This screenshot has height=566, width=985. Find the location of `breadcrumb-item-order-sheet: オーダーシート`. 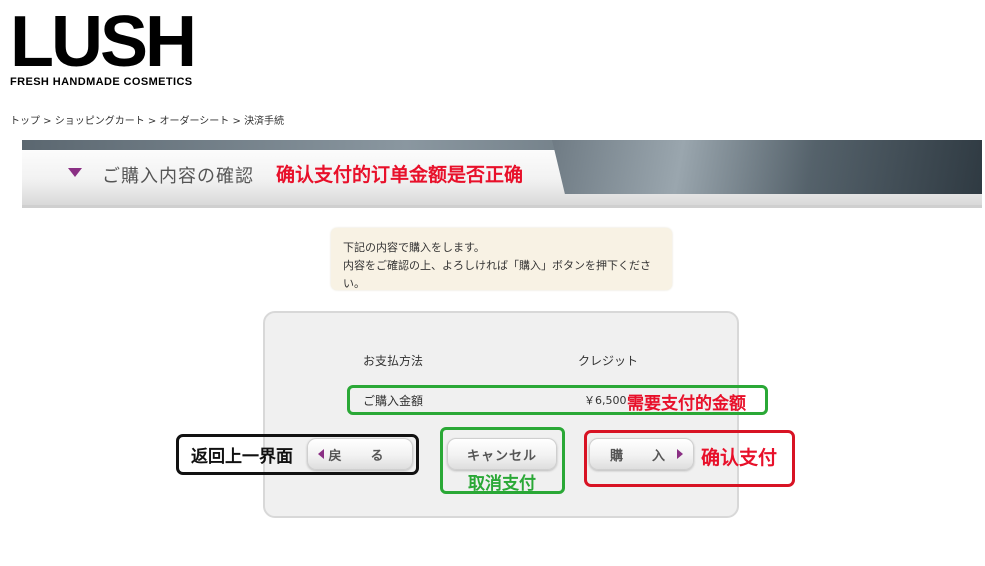

breadcrumb-item-order-sheet: オーダーシート is located at coordinates (195, 121).